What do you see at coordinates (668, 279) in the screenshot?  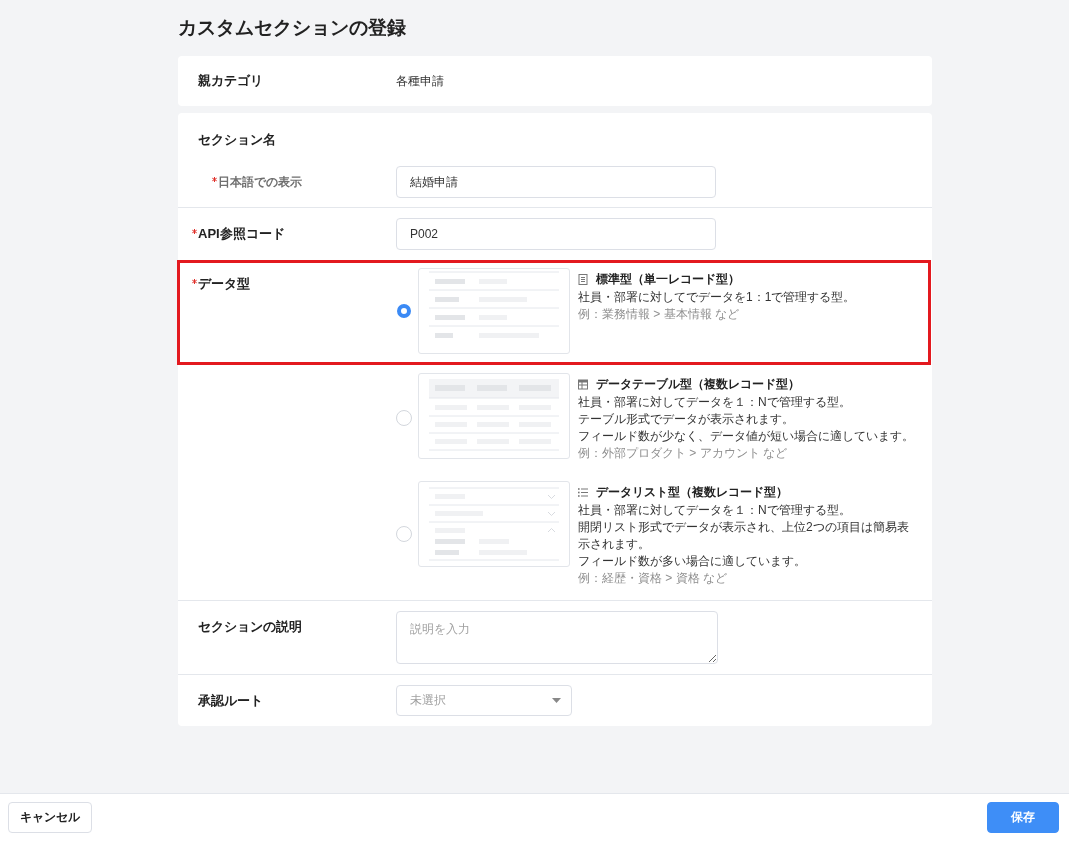 I see `option-title: 標準型（単一レコード型）` at bounding box center [668, 279].